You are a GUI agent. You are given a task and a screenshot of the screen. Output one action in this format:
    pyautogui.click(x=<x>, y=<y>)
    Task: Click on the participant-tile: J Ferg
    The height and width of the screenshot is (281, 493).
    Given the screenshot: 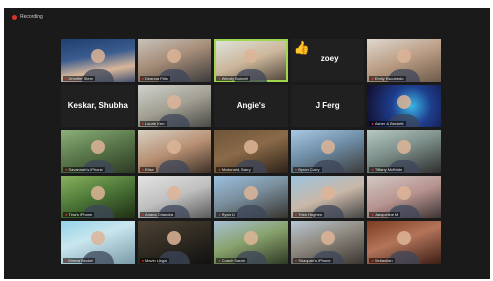 What is the action you would take?
    pyautogui.click(x=327, y=106)
    